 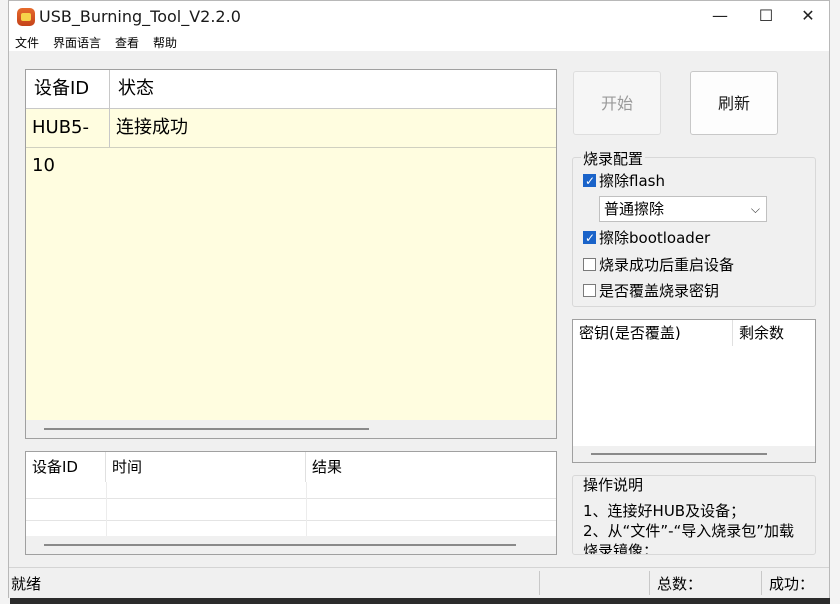 I want to click on device-table-header: 设备ID 状态, so click(x=291, y=89).